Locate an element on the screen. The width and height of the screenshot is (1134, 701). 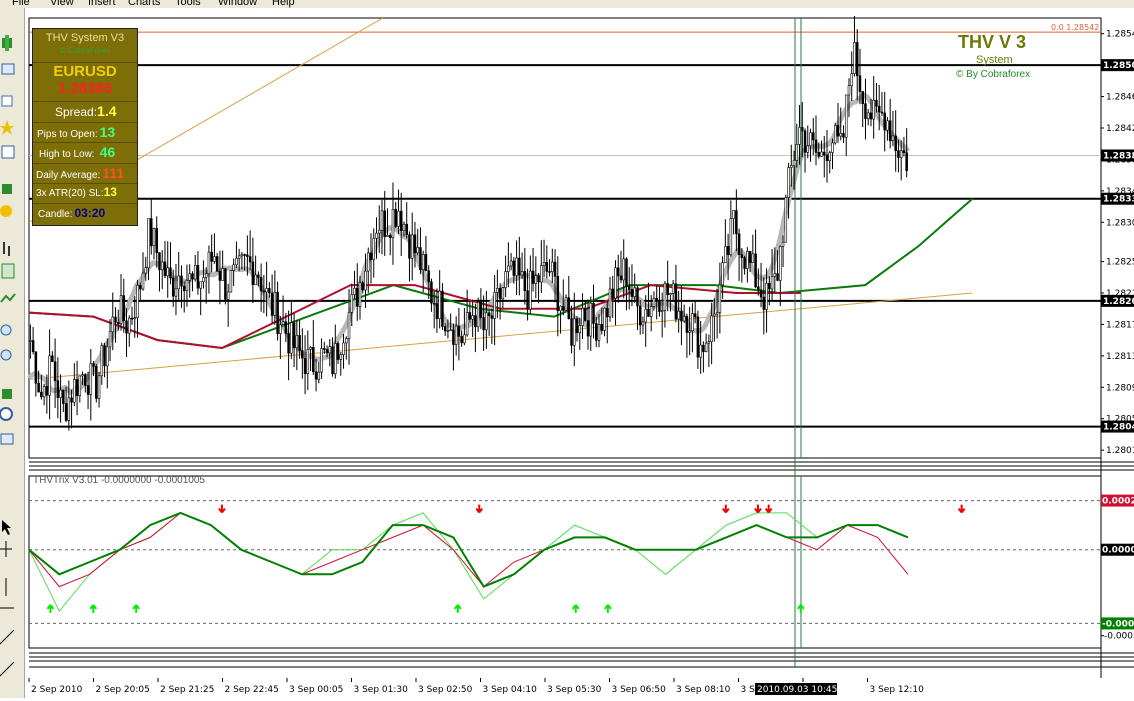
y-tick-label: 1.2801 is located at coordinates (1120, 451).